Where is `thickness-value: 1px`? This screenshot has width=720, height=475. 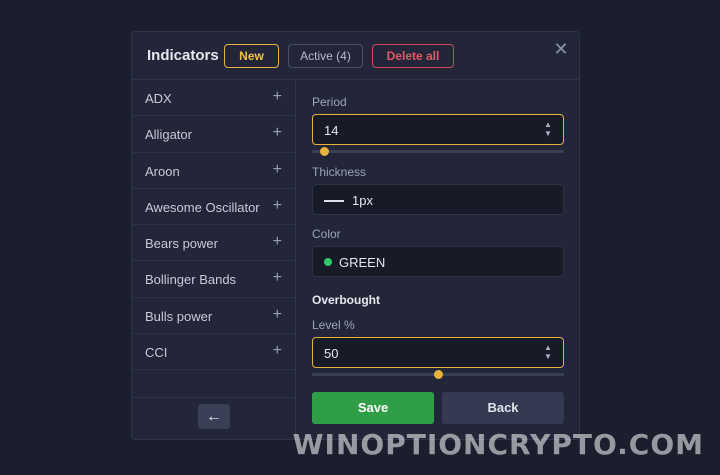
thickness-value: 1px is located at coordinates (362, 200).